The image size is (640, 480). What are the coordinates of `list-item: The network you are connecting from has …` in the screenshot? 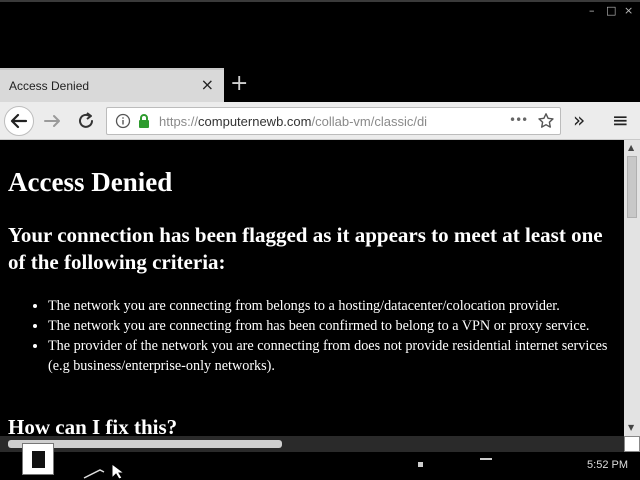 It's located at (330, 326).